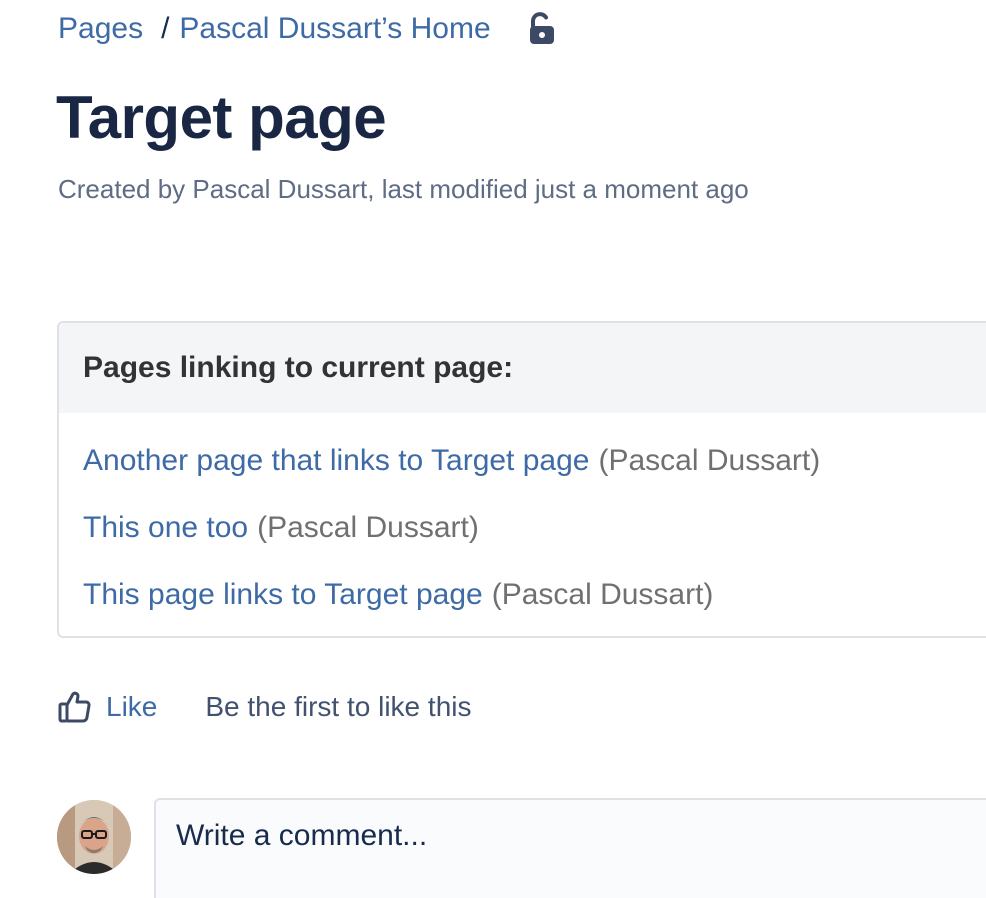 This screenshot has width=986, height=898. I want to click on list-item: This one too (Pascal Dussart), so click(534, 527).